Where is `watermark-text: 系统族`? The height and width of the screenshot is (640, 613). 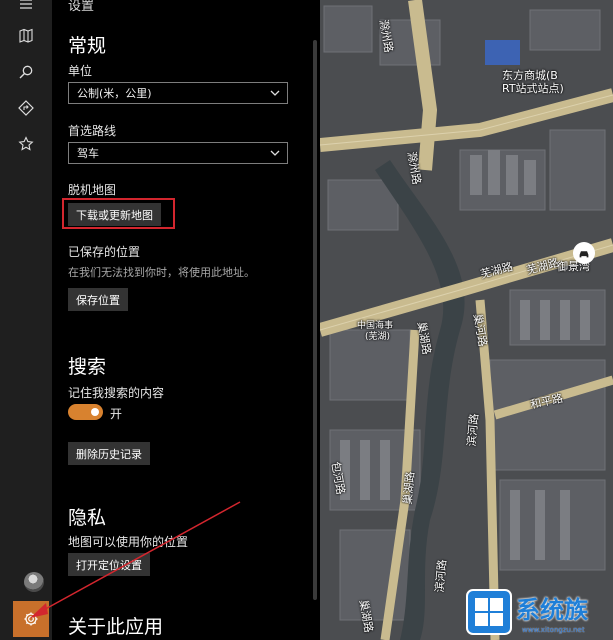 watermark-text: 系统族 is located at coordinates (552, 610).